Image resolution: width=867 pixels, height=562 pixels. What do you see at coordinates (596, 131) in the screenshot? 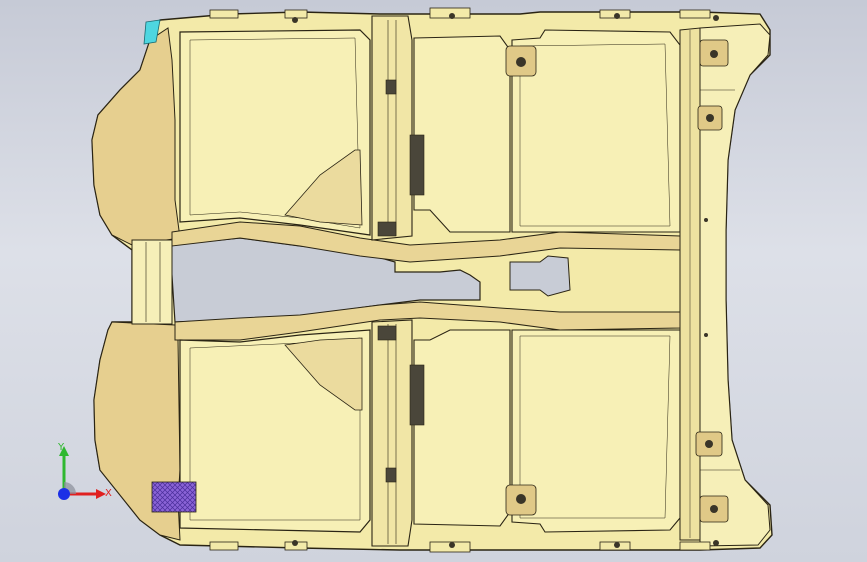
I see `front-right-floor-pan` at bounding box center [596, 131].